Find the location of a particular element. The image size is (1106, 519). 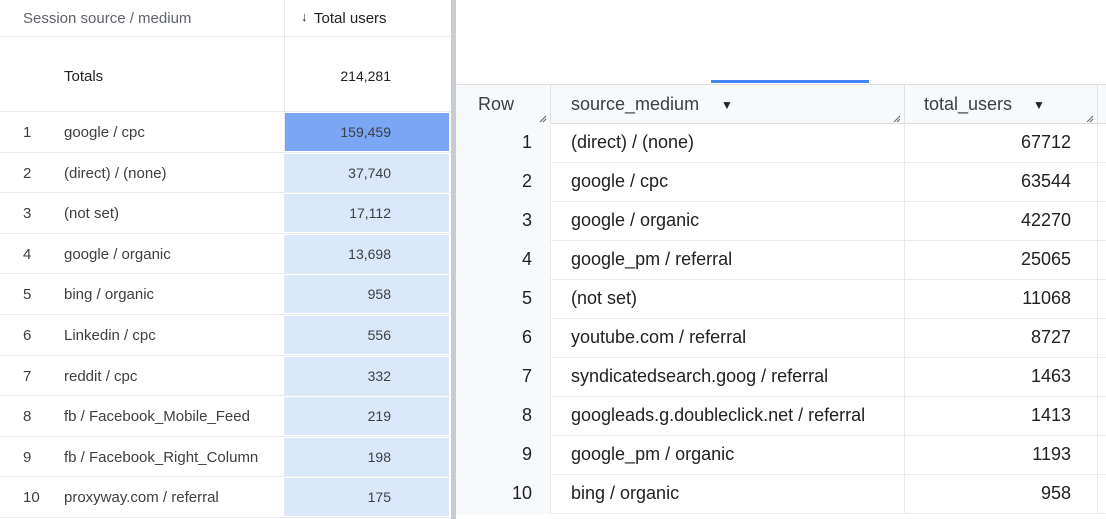

total-users-cell: 1193 is located at coordinates (1001, 455).